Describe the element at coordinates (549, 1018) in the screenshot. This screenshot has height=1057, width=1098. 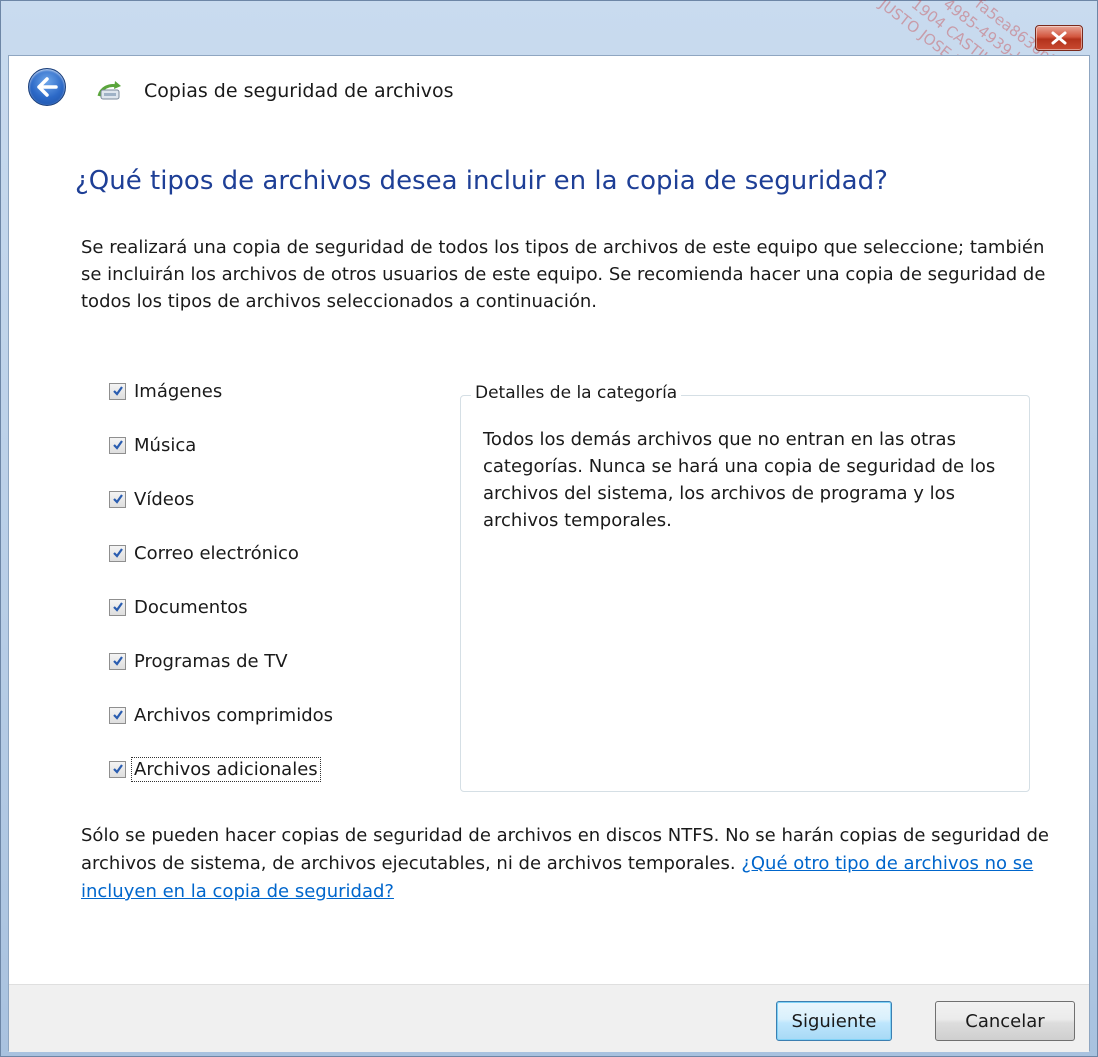
I see `button-bar` at that location.